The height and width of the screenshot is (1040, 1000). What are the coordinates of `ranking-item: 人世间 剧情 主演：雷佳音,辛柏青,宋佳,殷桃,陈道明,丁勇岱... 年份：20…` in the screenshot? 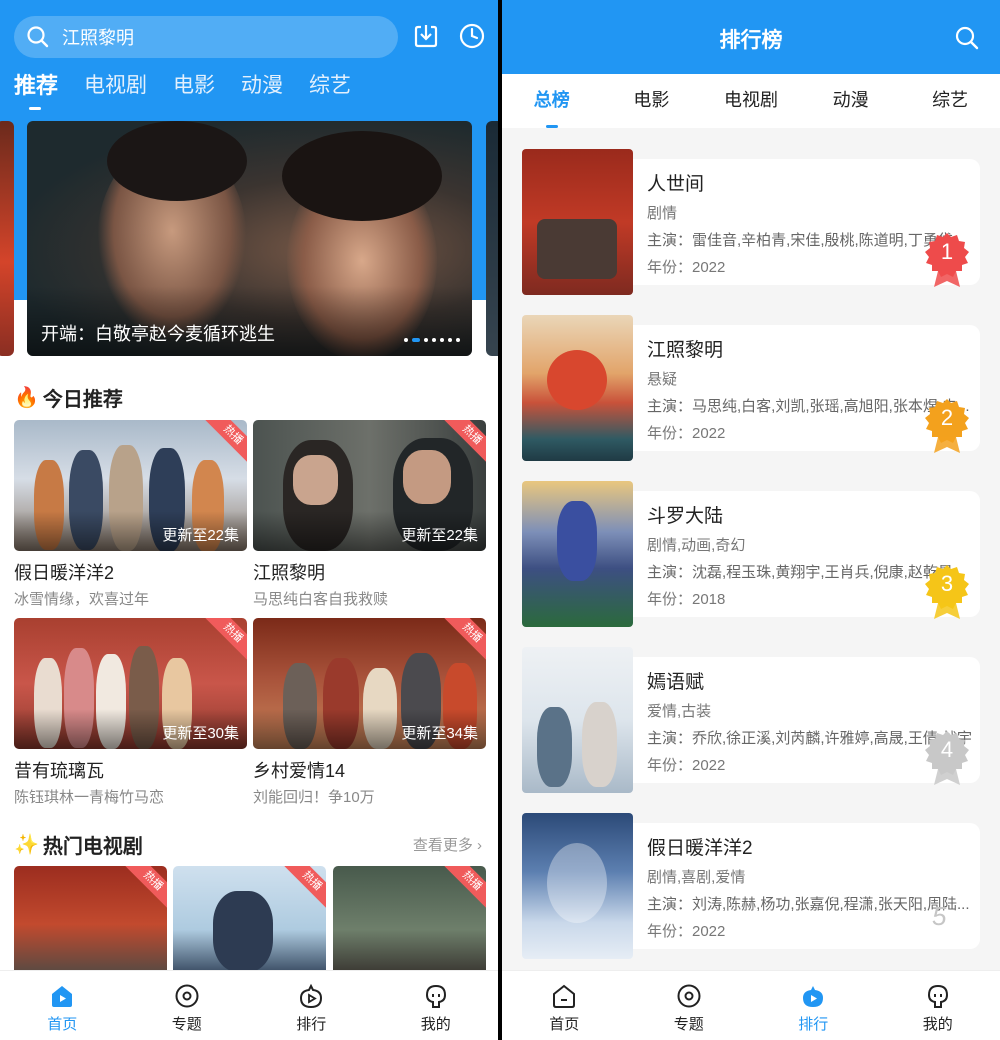 It's located at (751, 222).